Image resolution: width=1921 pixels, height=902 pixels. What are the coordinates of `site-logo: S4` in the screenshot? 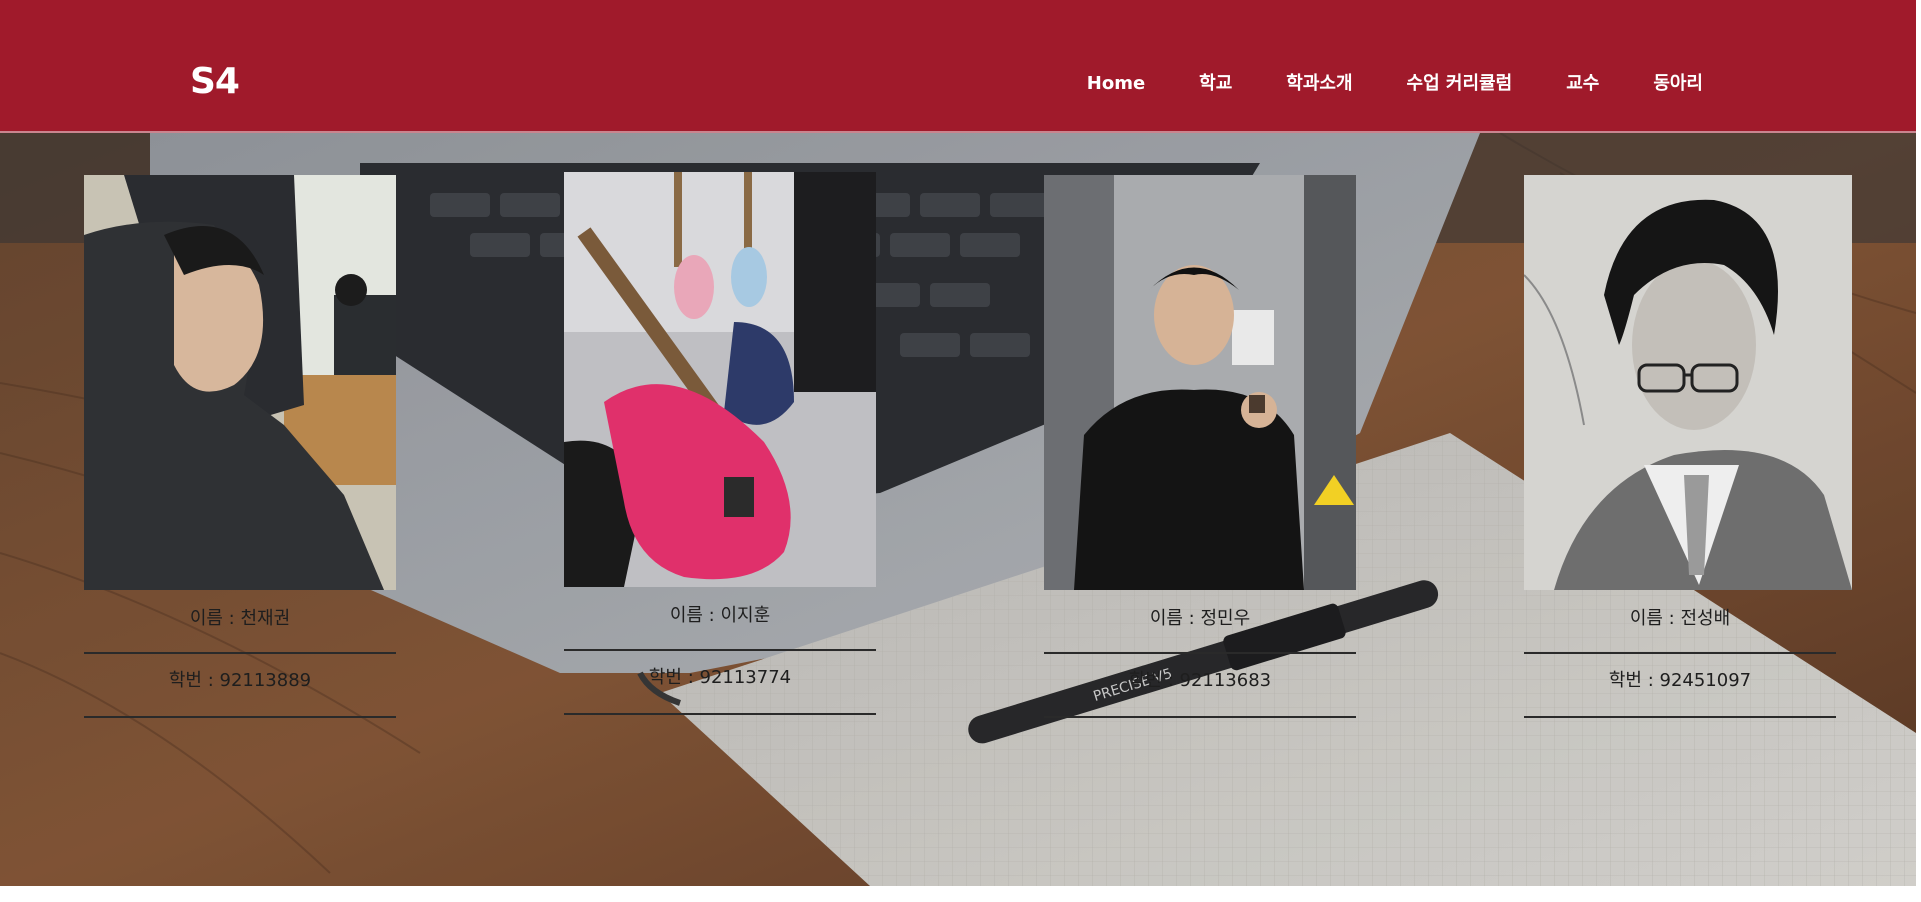 It's located at (215, 82).